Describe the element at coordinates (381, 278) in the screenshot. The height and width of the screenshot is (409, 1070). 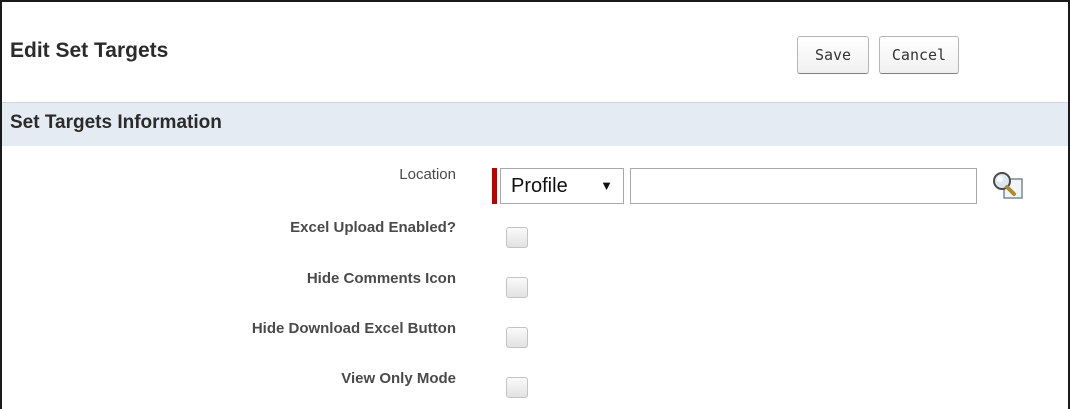
I see `hide-comments-label: Hide Comments Icon` at that location.